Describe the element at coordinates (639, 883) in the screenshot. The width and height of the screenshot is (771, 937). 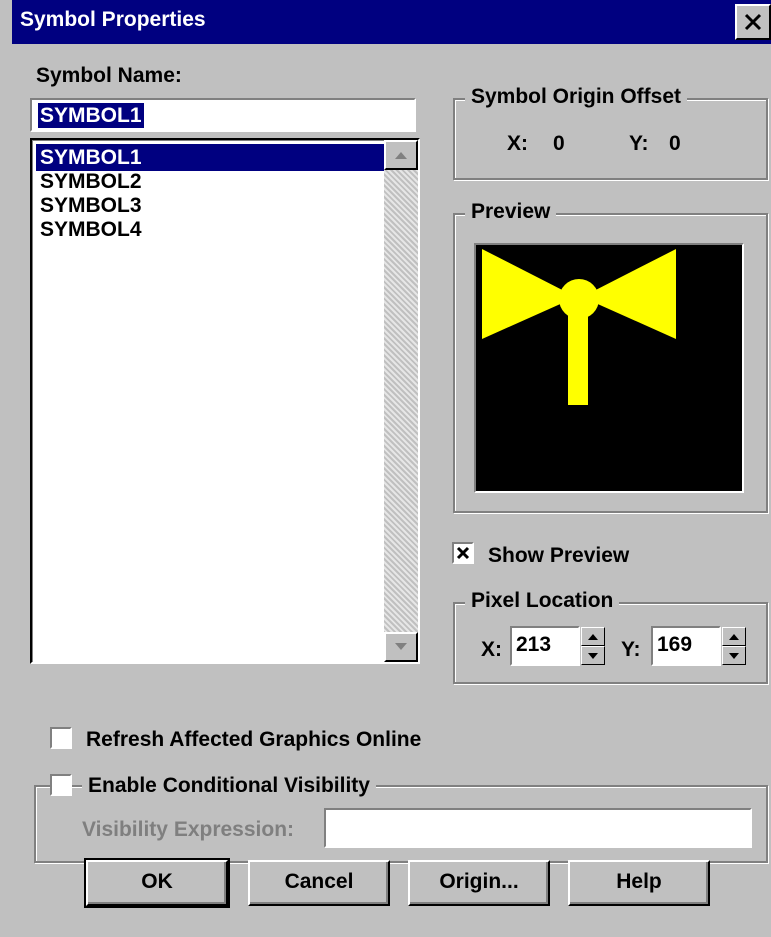
I see `help-button: Help` at that location.